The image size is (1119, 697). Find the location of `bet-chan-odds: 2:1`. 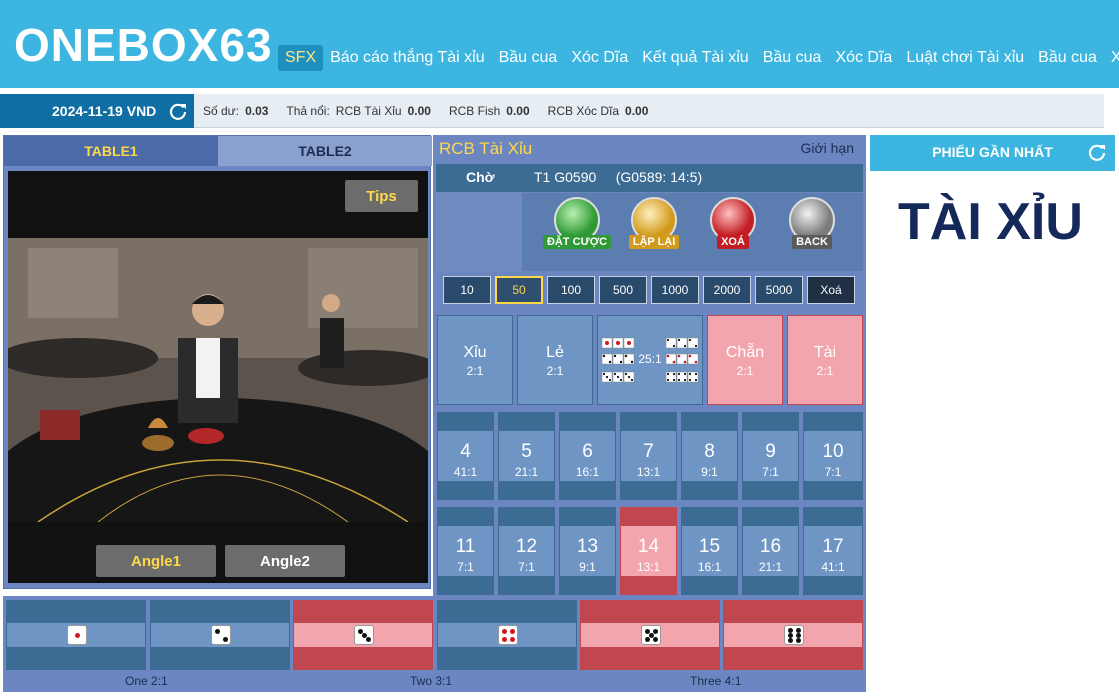

bet-chan-odds: 2:1 is located at coordinates (745, 371).